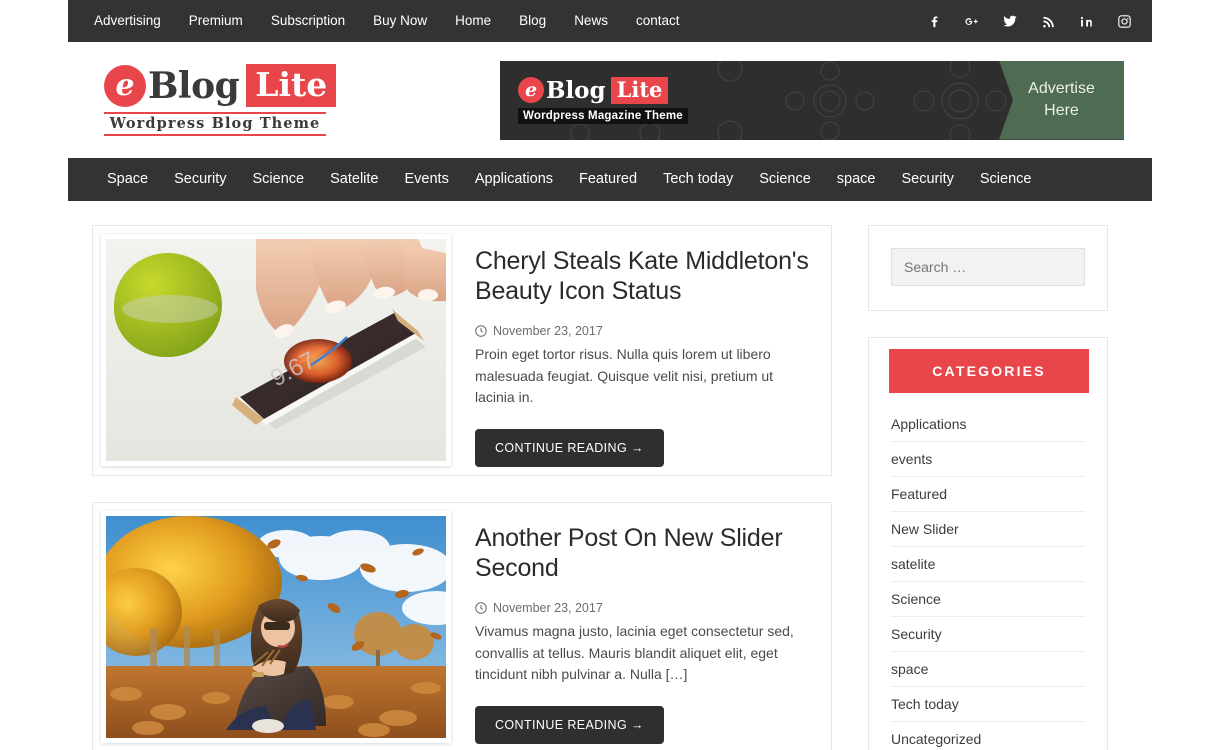  Describe the element at coordinates (639, 90) in the screenshot. I see `banner-word-lite: Lite` at that location.